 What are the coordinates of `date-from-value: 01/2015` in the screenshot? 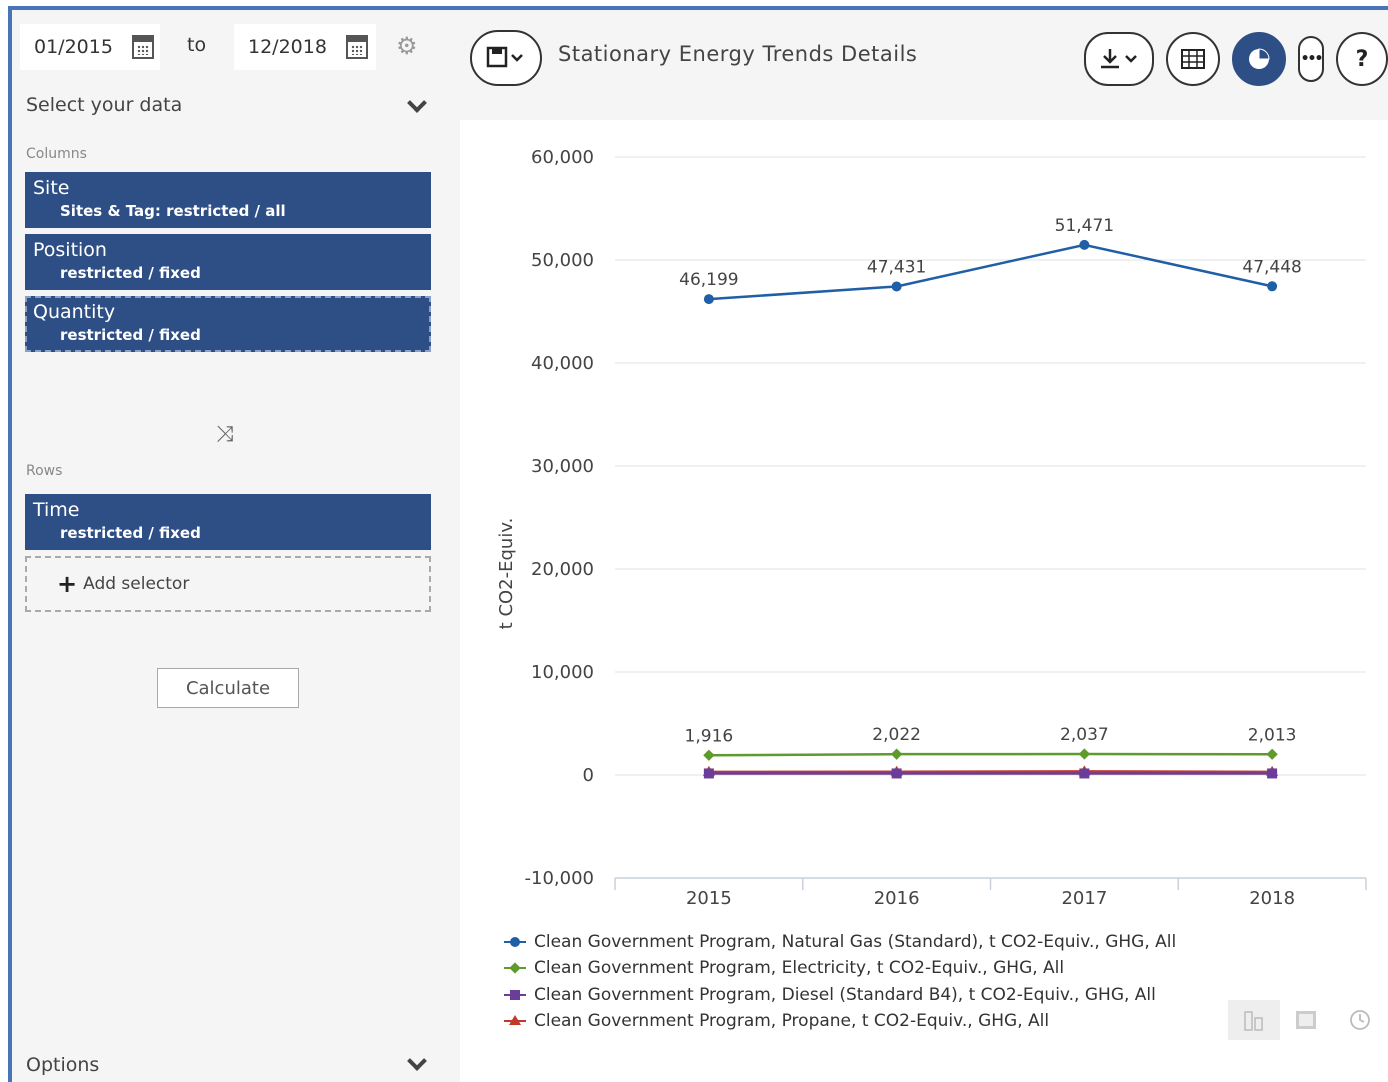 It's located at (73, 47).